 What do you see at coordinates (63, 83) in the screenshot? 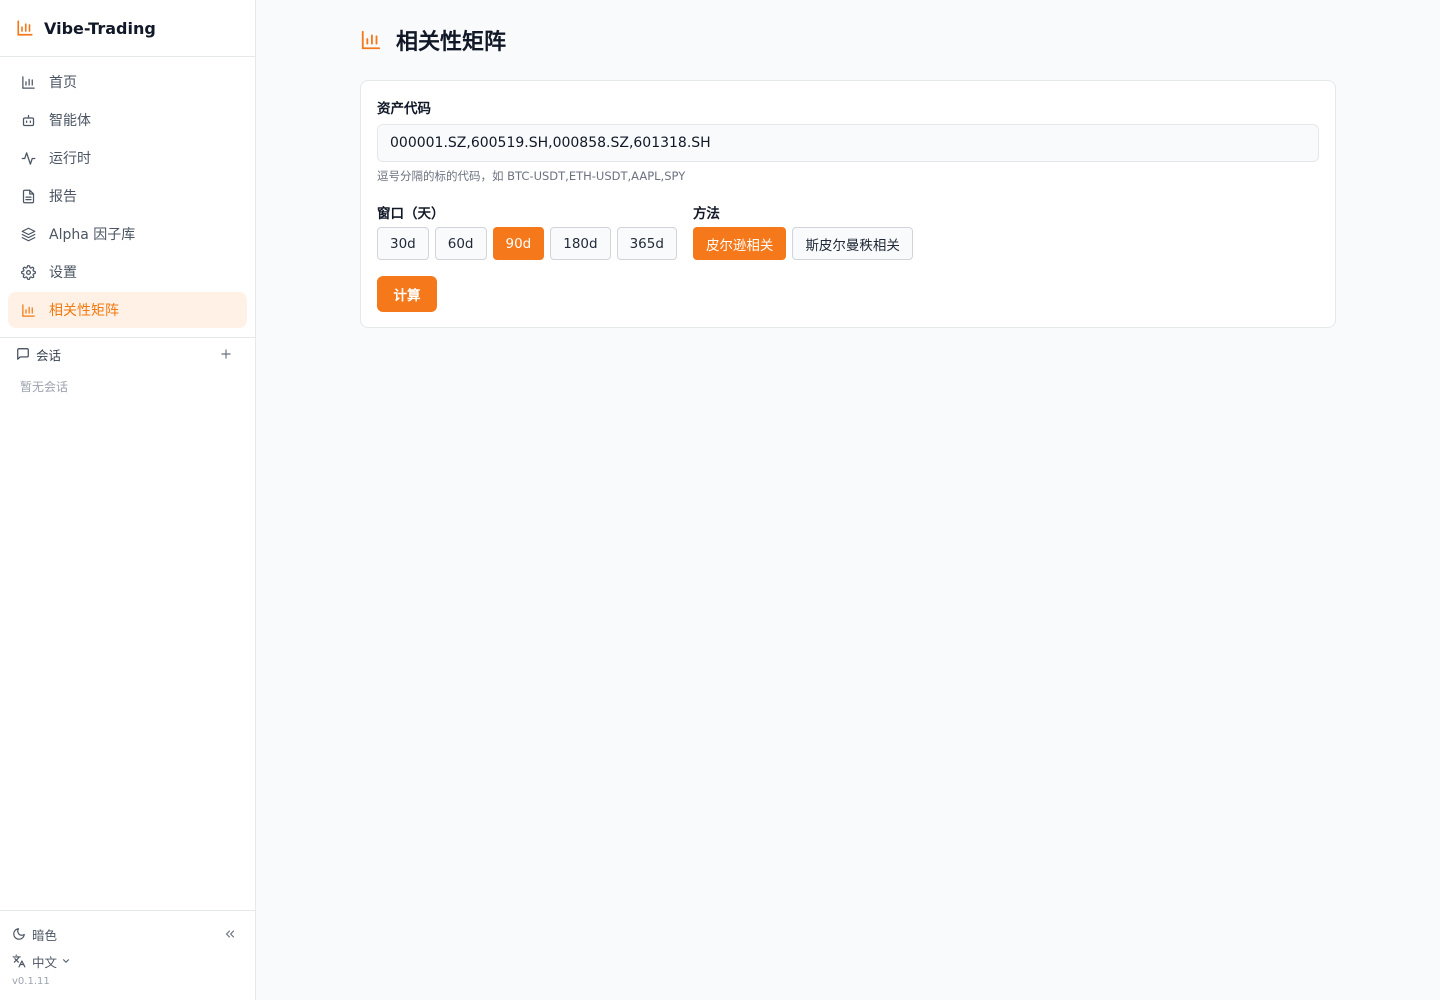
I see `sidebar-item-label: 首页` at bounding box center [63, 83].